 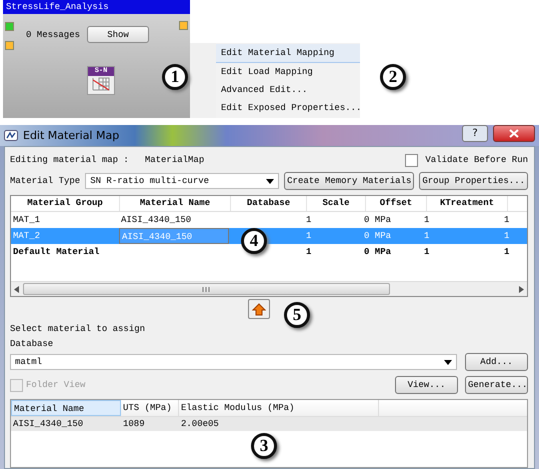 I want to click on column-header: UTS (MPa), so click(x=150, y=408).